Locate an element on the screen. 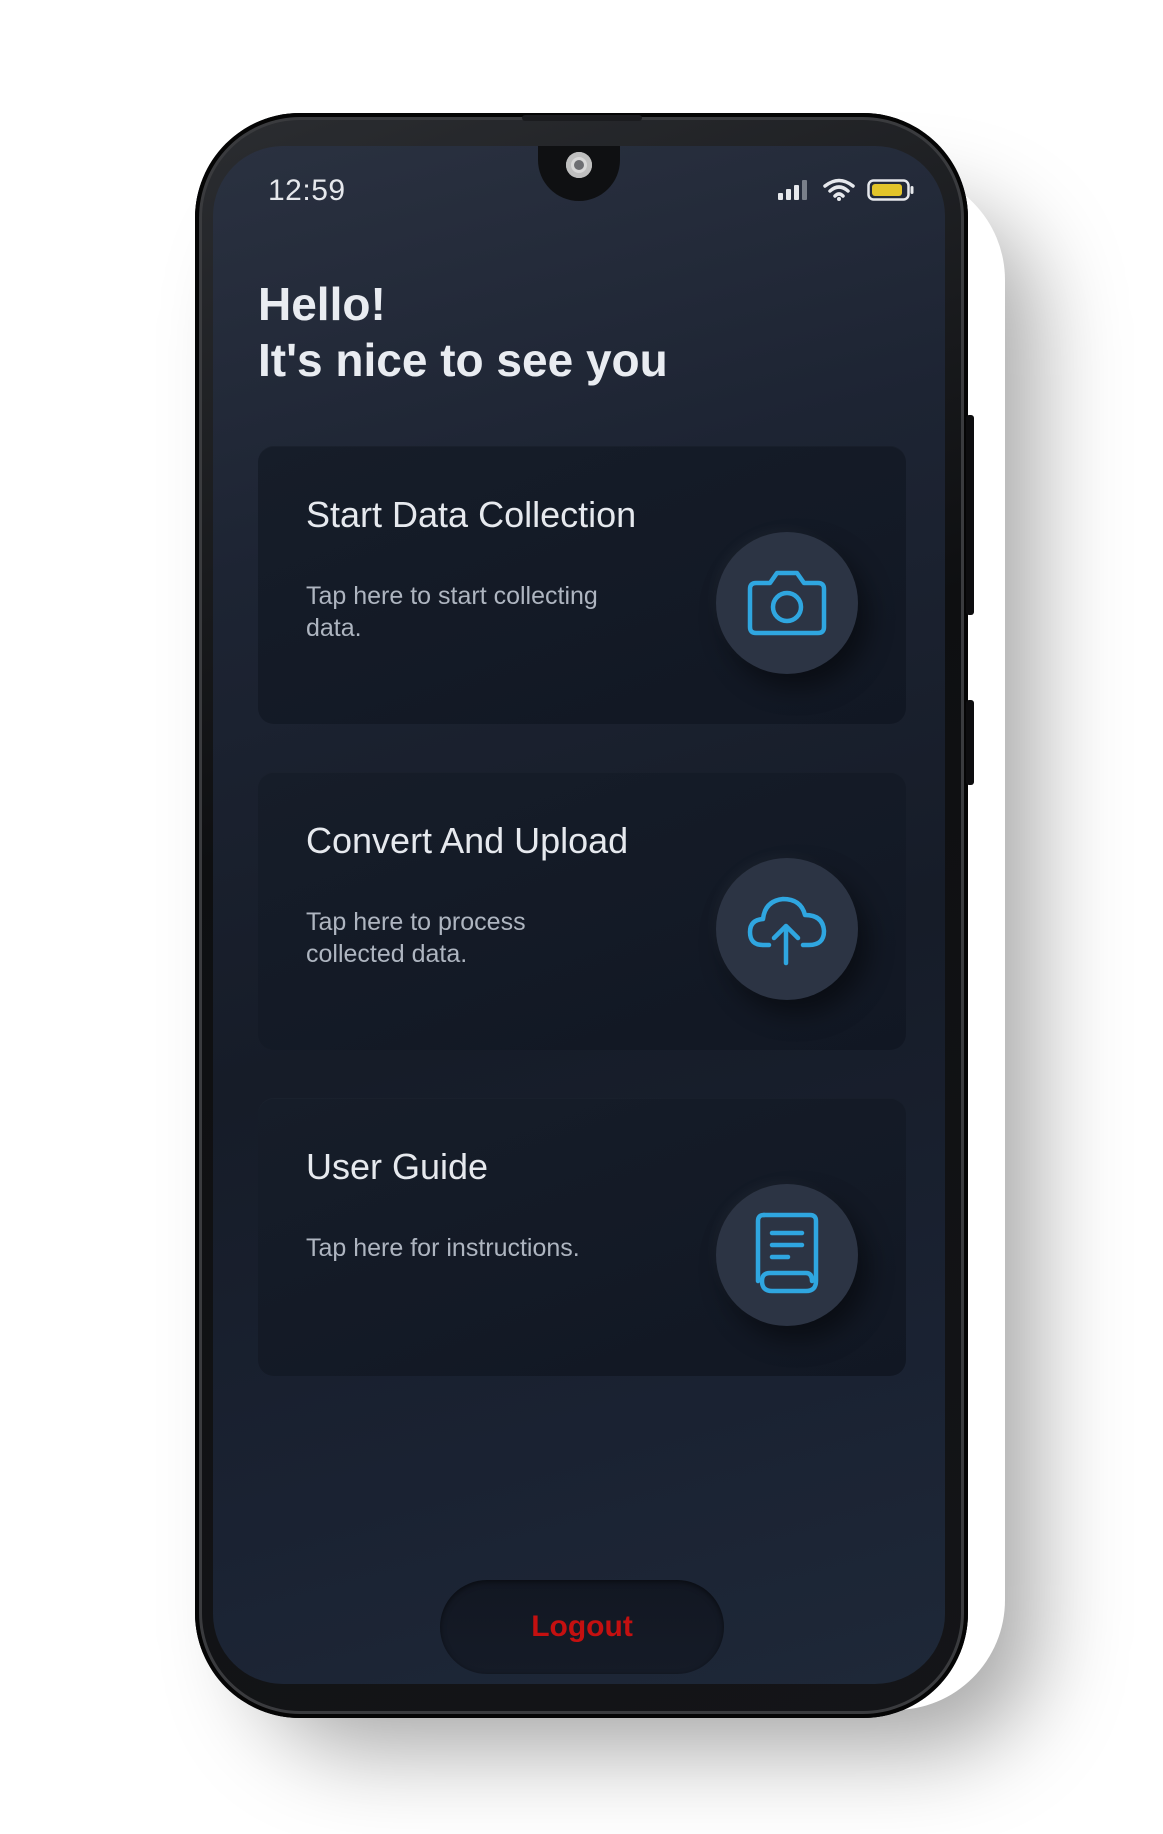  card-subtitle: Tap here for instructions. is located at coordinates (443, 1248).